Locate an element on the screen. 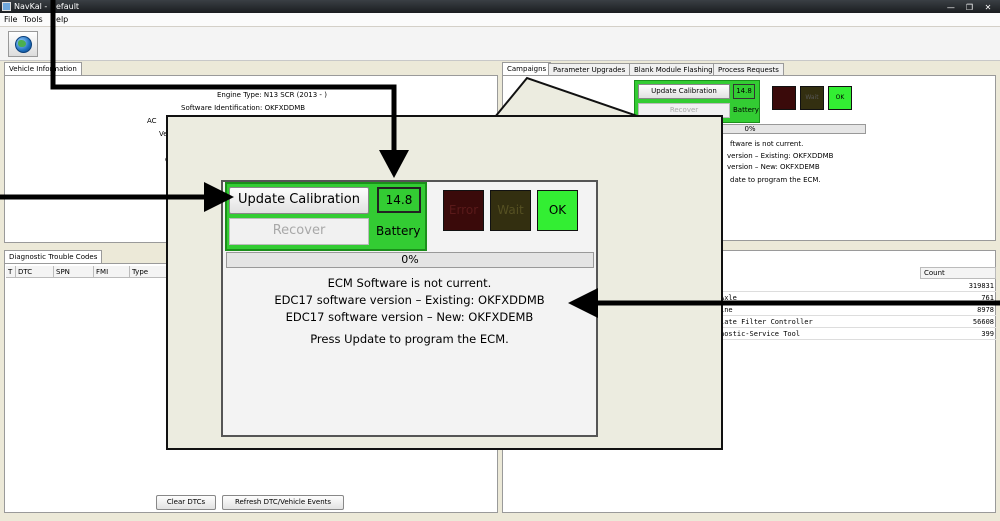 The width and height of the screenshot is (1000, 521). status-lamps: Error Wait OK is located at coordinates (512, 216).